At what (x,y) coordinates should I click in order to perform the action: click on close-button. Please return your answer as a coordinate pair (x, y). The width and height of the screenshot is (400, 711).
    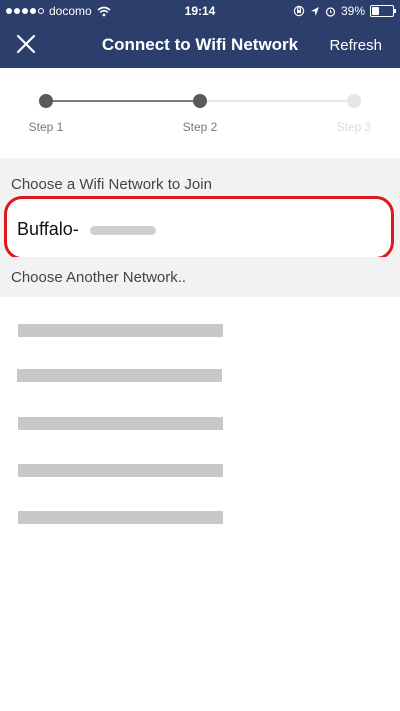
    Looking at the image, I should click on (26, 45).